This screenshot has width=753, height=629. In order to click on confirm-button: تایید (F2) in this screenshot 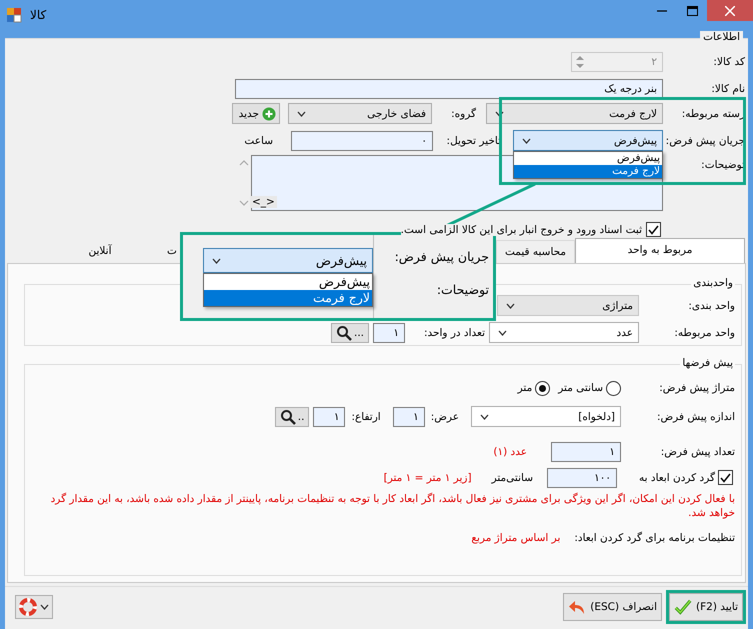, I will do `click(706, 607)`.